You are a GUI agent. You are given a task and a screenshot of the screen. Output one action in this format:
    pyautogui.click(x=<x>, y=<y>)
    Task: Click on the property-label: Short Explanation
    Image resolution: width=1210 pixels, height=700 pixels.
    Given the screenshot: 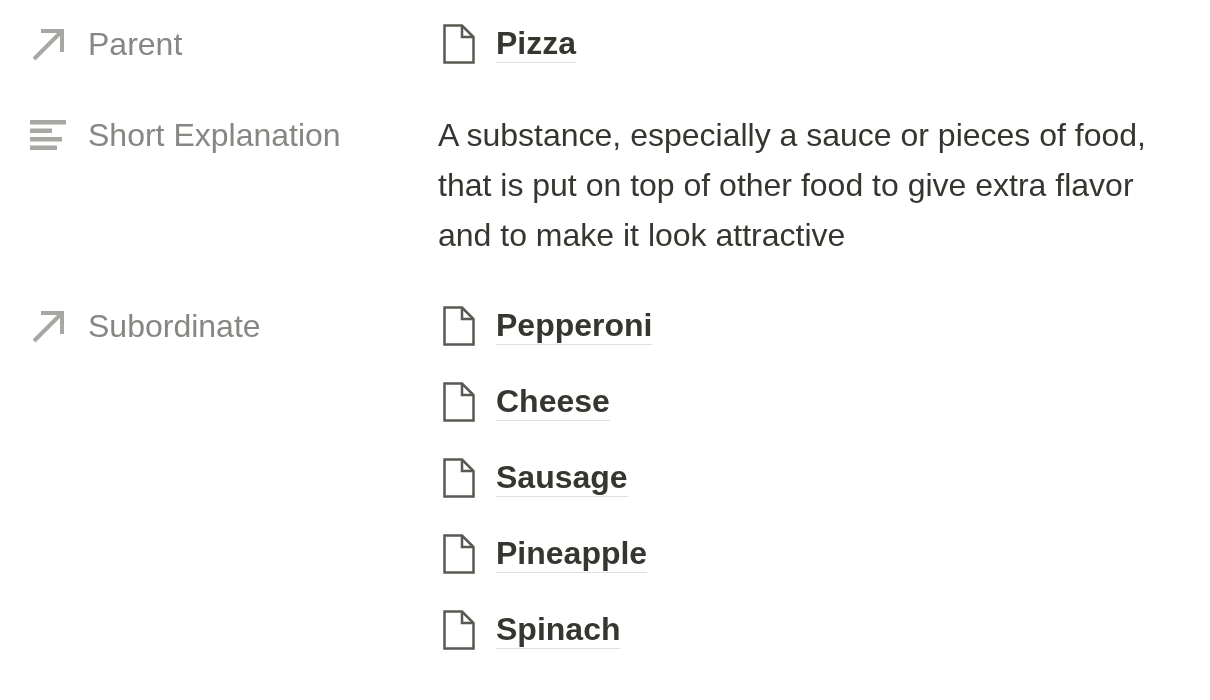 What is the action you would take?
    pyautogui.click(x=214, y=135)
    